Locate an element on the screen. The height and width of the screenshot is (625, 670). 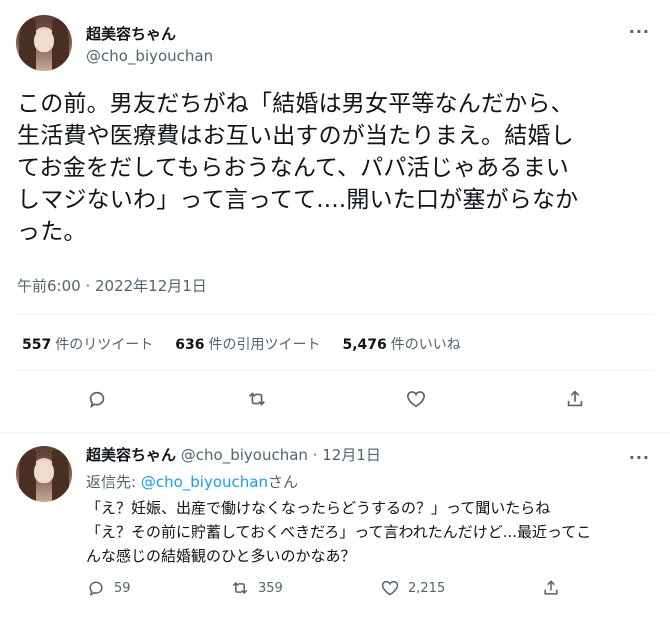
user-handle: @cho_biyouchan is located at coordinates (149, 56).